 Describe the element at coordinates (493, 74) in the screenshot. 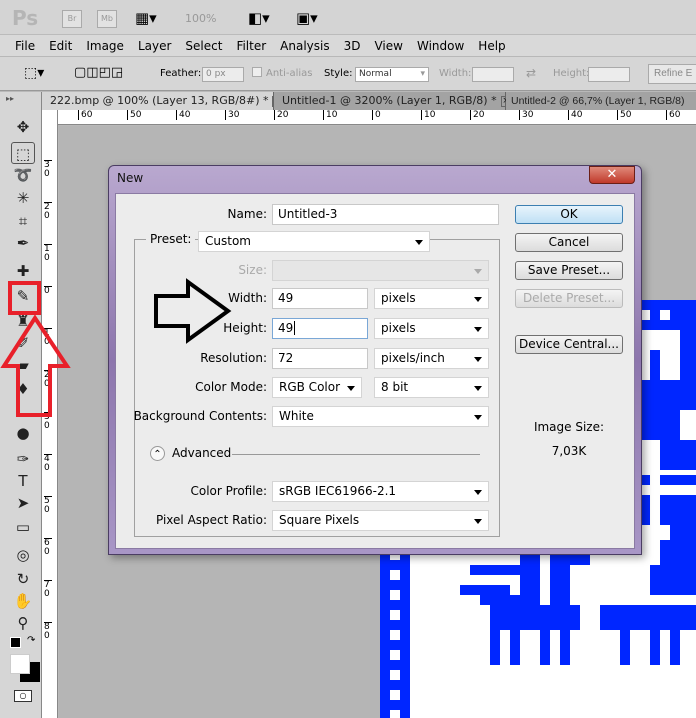

I see `width-input` at that location.